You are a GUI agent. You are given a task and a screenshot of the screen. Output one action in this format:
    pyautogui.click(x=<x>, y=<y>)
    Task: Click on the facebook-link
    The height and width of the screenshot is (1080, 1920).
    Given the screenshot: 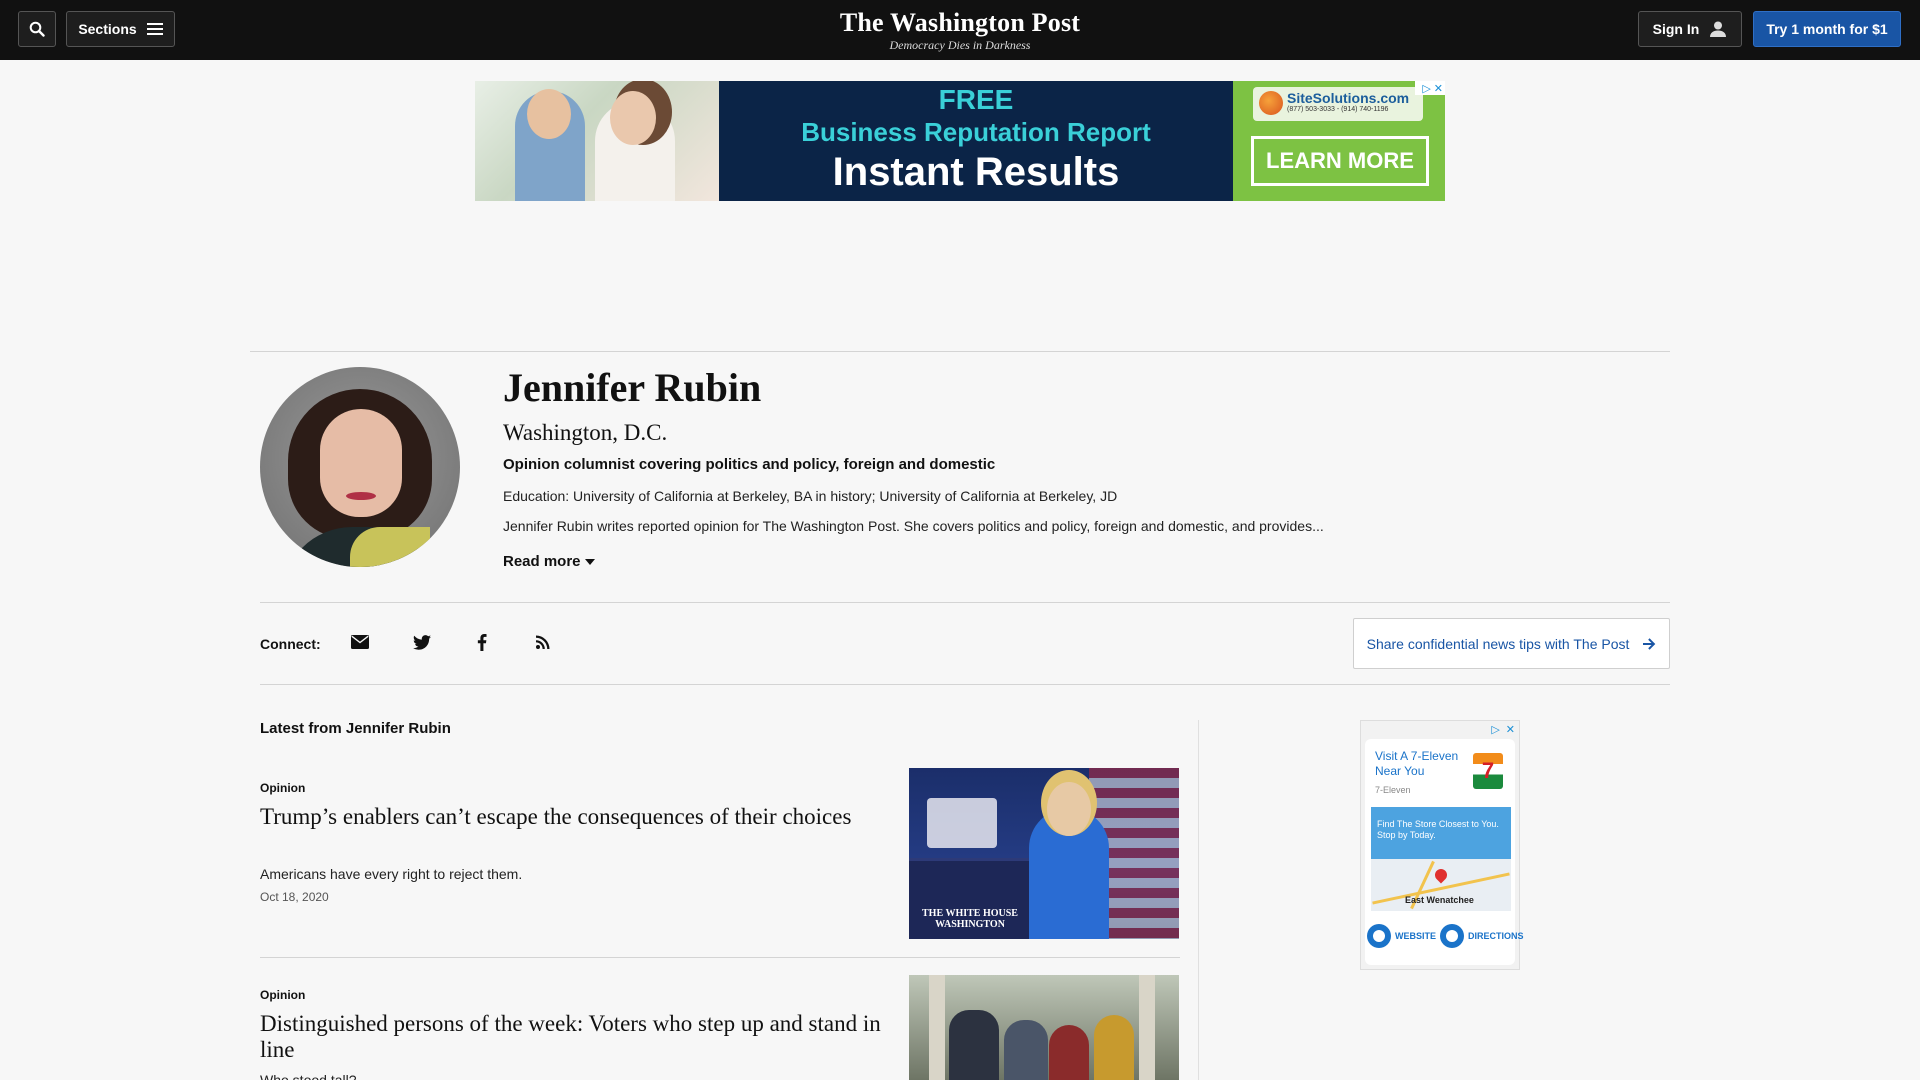 What is the action you would take?
    pyautogui.click(x=482, y=642)
    